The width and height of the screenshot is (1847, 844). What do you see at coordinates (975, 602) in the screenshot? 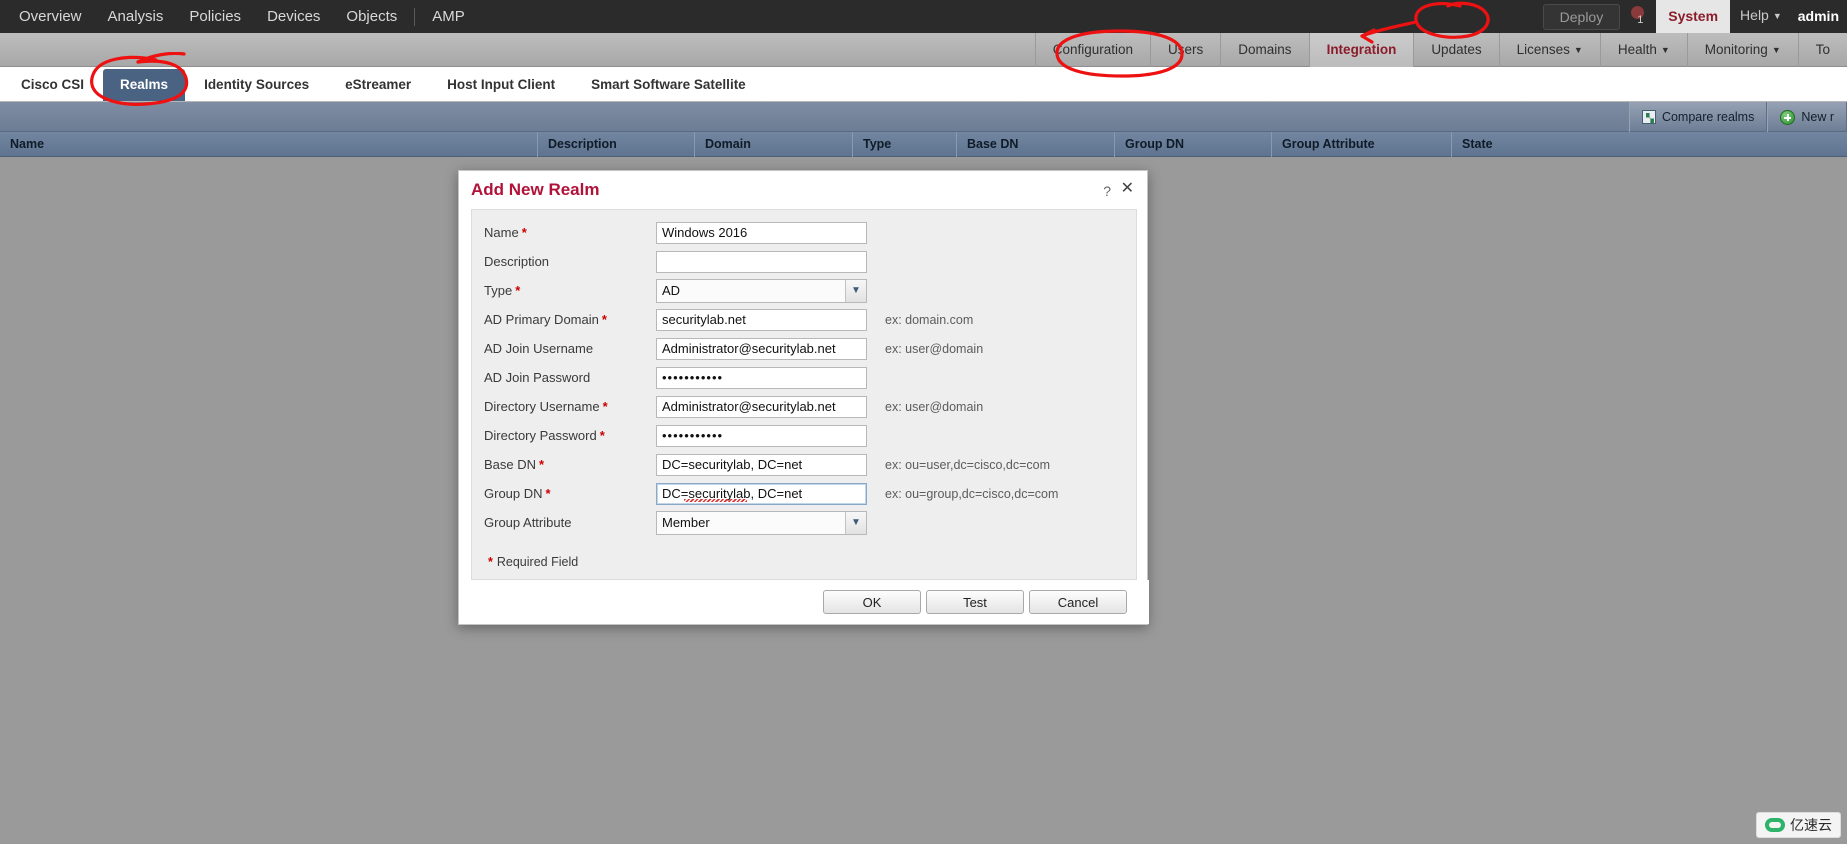
I see `test-button: Test` at bounding box center [975, 602].